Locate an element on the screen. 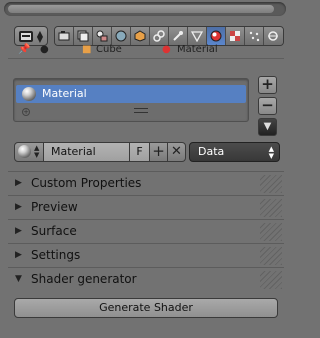 The height and width of the screenshot is (338, 320). tab-texture is located at coordinates (235, 36).